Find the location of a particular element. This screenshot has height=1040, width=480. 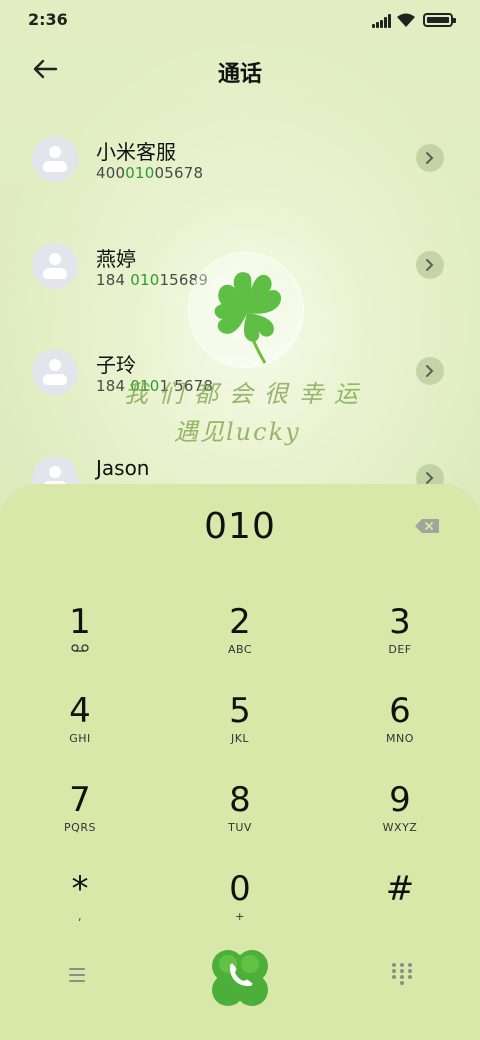

clover-bubble-decoration is located at coordinates (246, 310).